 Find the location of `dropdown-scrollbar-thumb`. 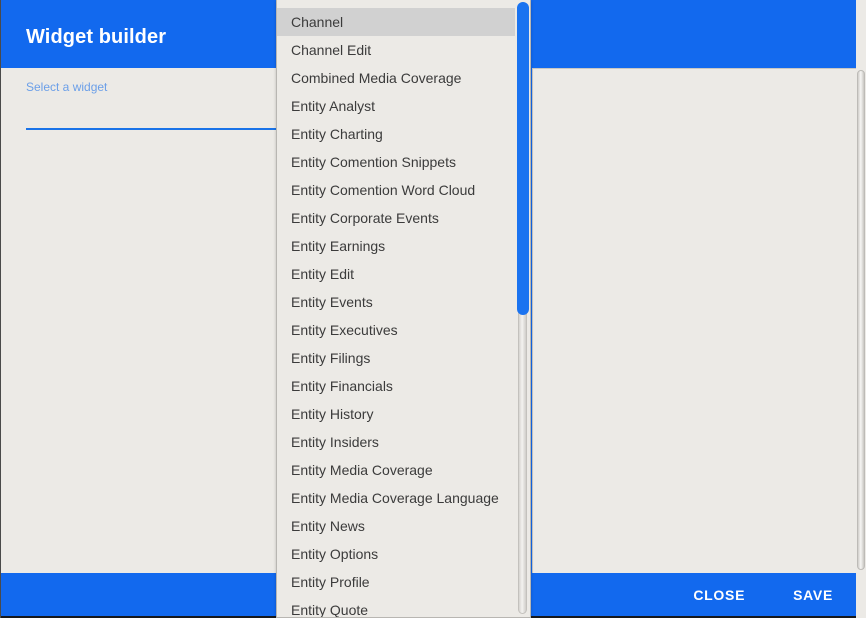

dropdown-scrollbar-thumb is located at coordinates (523, 158).